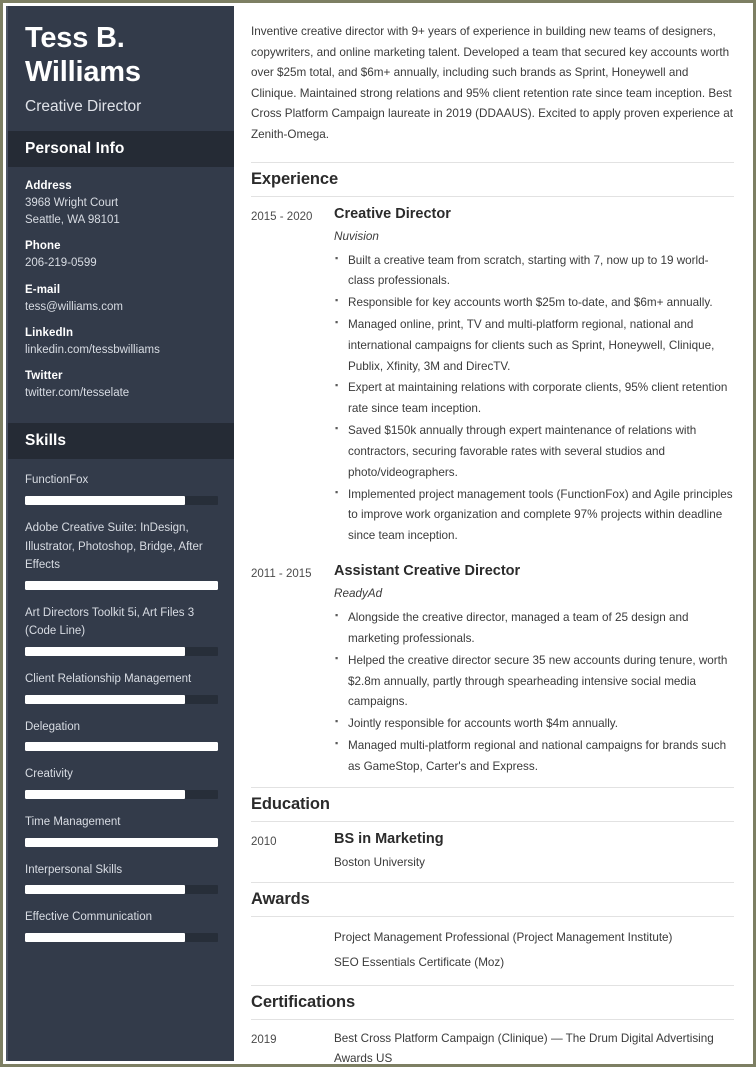 The image size is (756, 1067). I want to click on entry-dates: 2015 - 2020, so click(282, 216).